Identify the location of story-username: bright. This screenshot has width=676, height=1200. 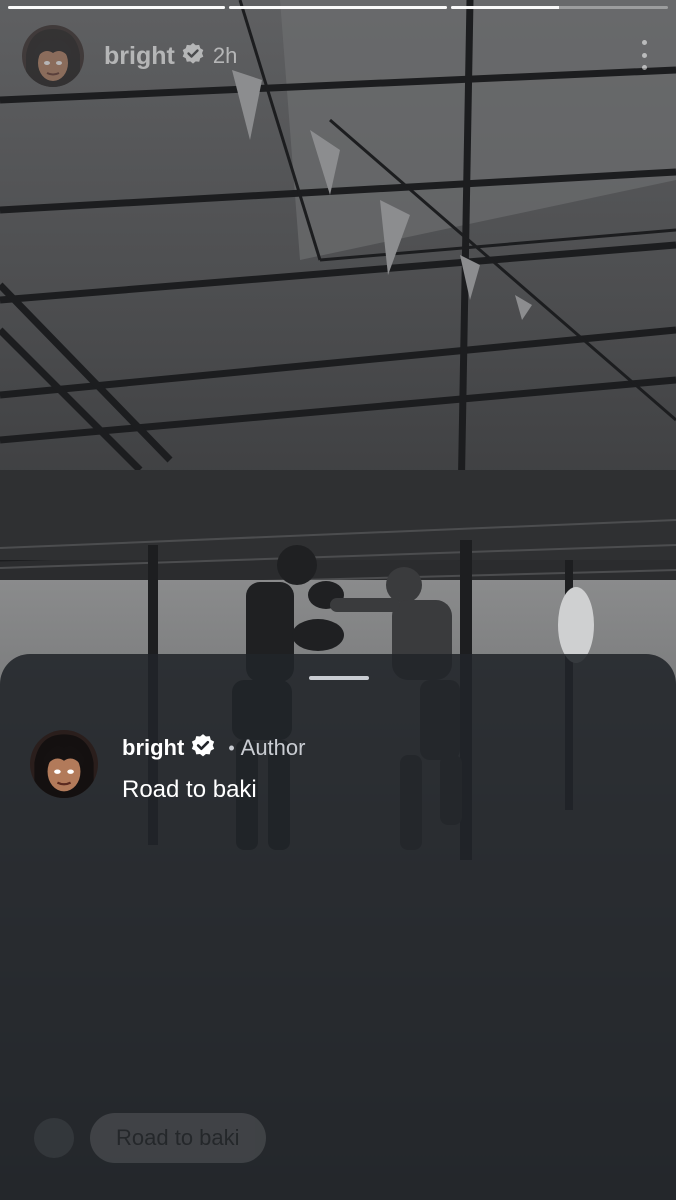
(139, 56).